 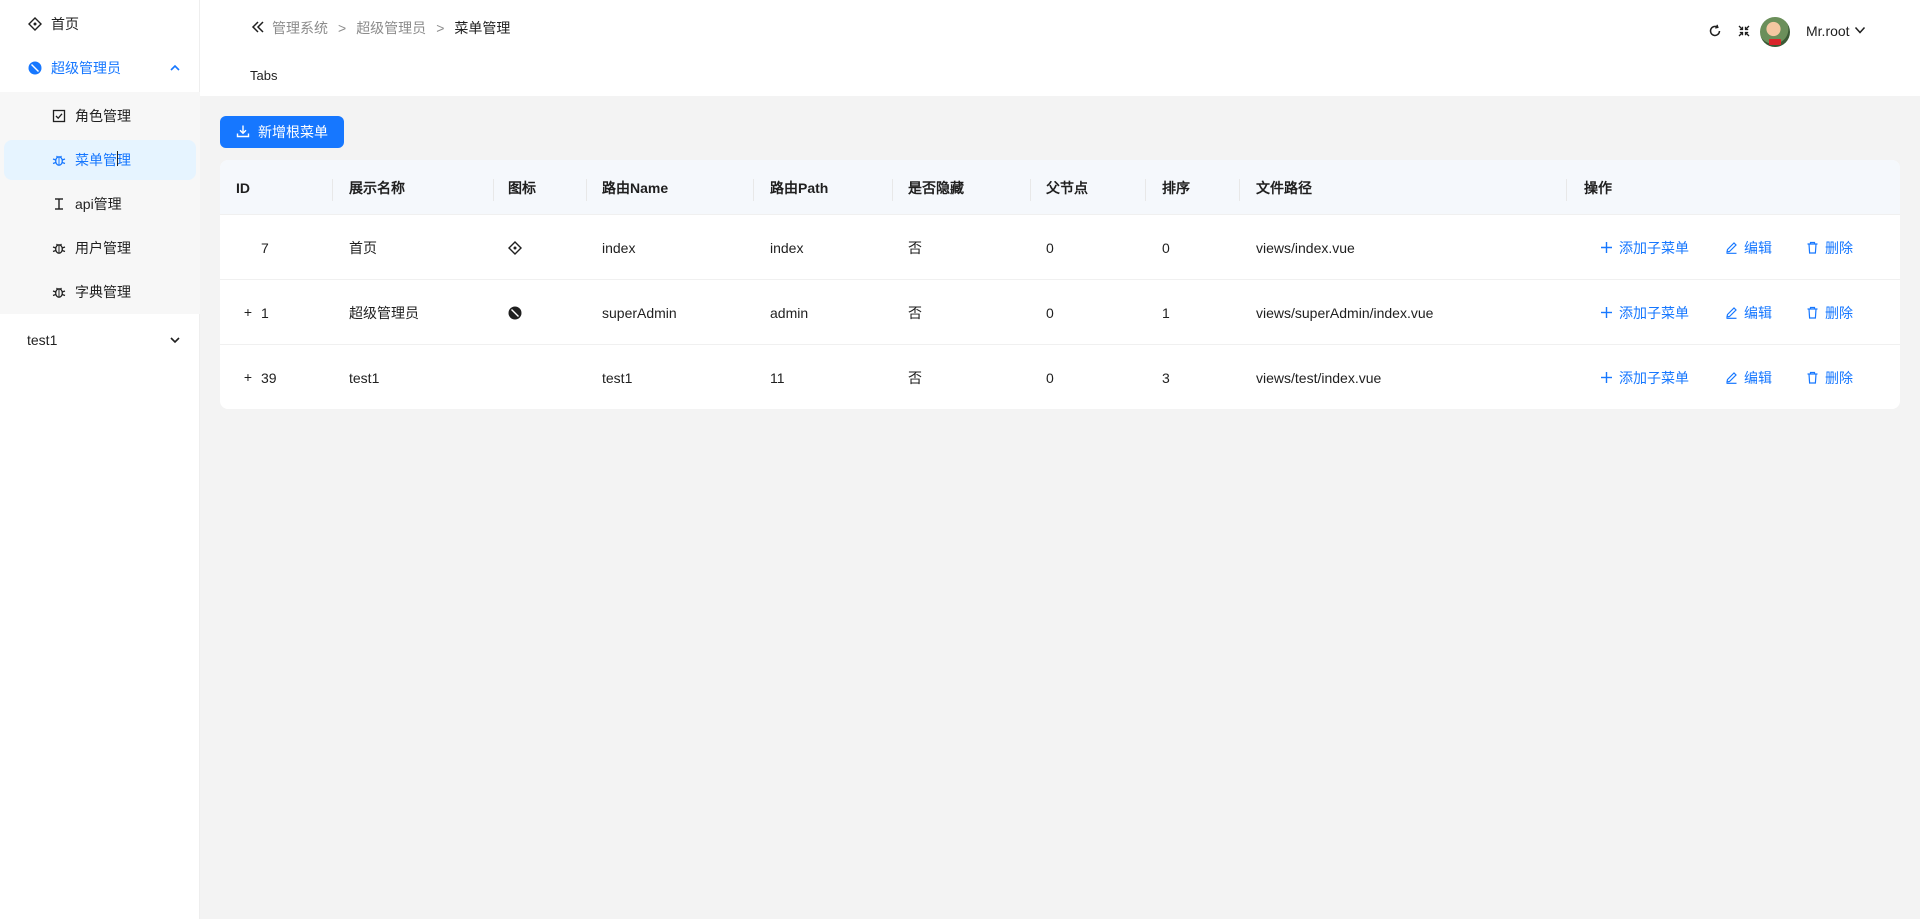 What do you see at coordinates (777, 377) in the screenshot?
I see `cell-route-path: 11` at bounding box center [777, 377].